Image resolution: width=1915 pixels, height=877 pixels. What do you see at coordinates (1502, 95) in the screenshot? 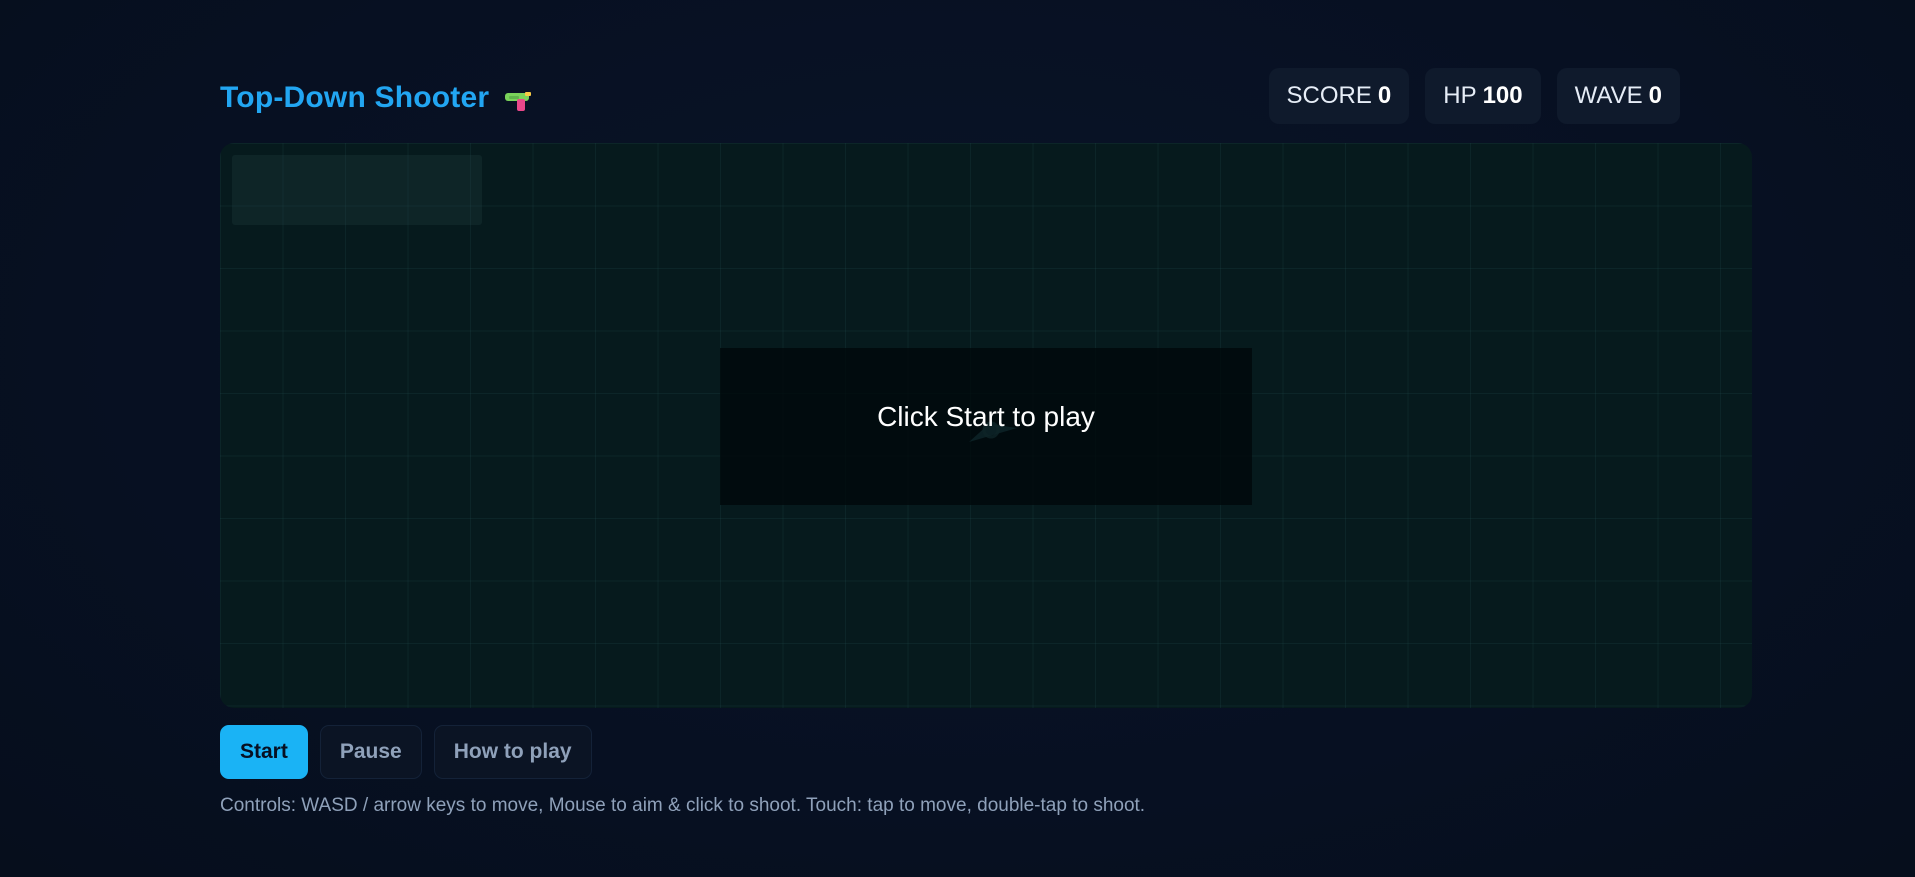
I see `hp-value: 100` at bounding box center [1502, 95].